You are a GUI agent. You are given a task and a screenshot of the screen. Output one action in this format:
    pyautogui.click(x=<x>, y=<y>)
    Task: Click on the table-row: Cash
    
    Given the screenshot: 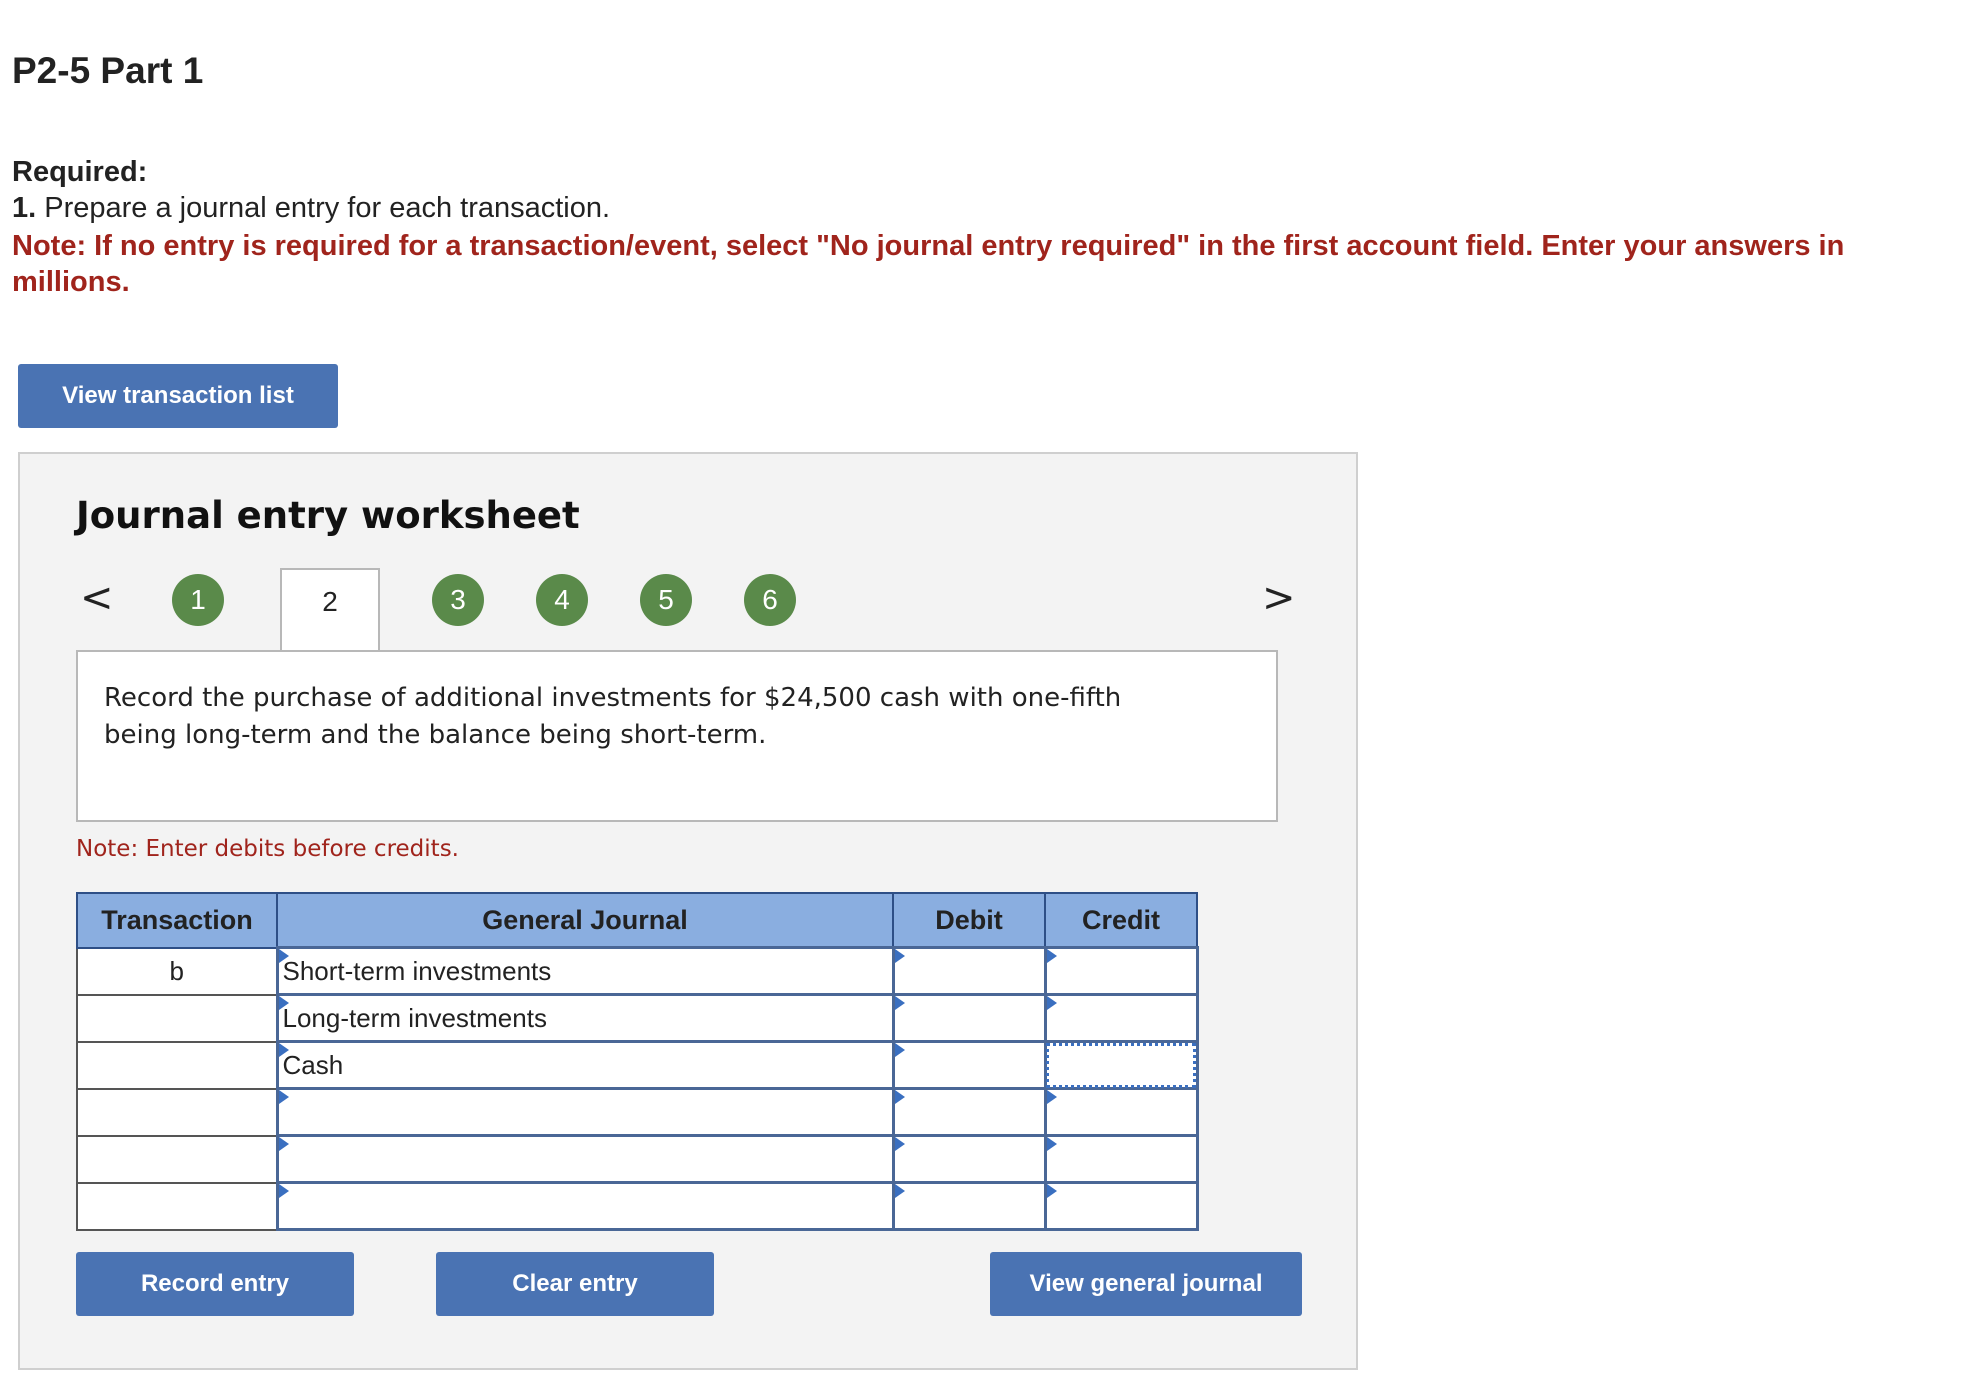 What is the action you would take?
    pyautogui.click(x=637, y=1065)
    